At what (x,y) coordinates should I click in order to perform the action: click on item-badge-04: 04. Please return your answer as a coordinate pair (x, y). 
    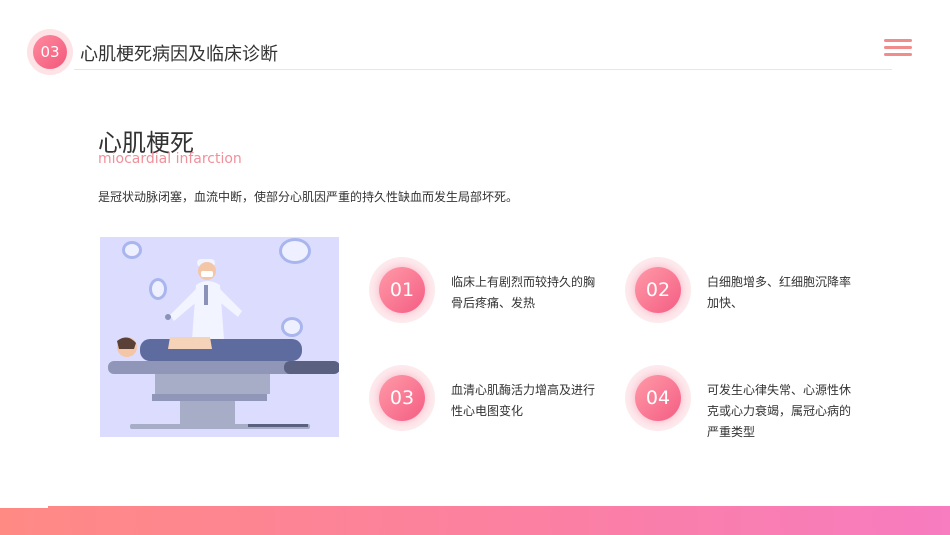
    Looking at the image, I should click on (658, 398).